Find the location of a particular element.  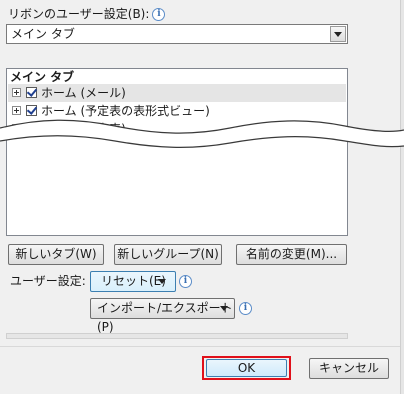

dropdown-arrow-button is located at coordinates (338, 34).